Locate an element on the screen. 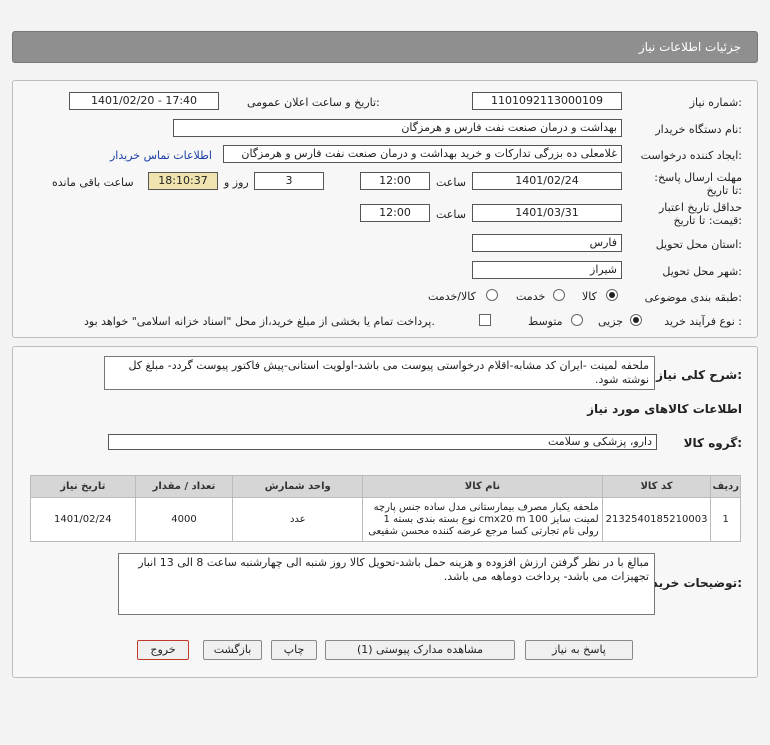 The width and height of the screenshot is (770, 745). contact-buyer-link: اطلاعات تماس خریدار is located at coordinates (161, 155).